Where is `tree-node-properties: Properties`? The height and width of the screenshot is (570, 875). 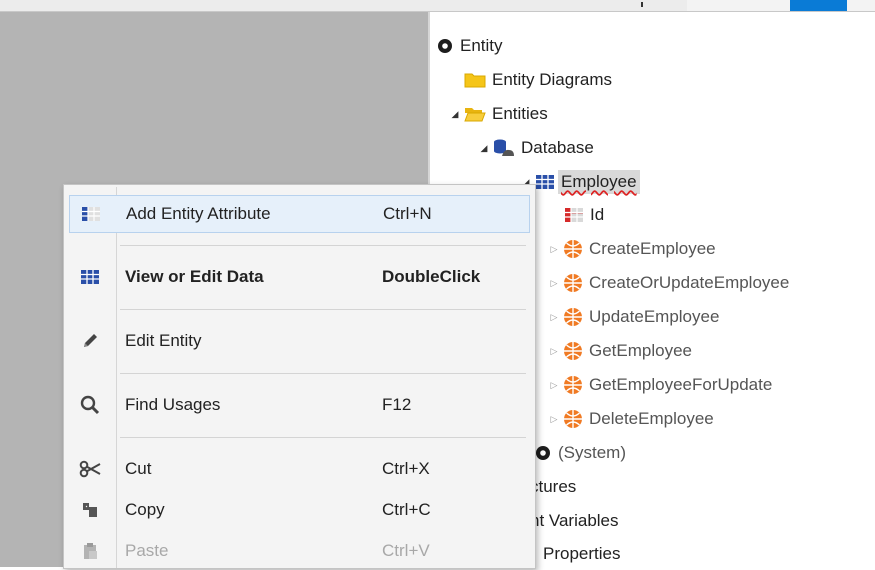
tree-node-properties: Properties is located at coordinates (581, 554).